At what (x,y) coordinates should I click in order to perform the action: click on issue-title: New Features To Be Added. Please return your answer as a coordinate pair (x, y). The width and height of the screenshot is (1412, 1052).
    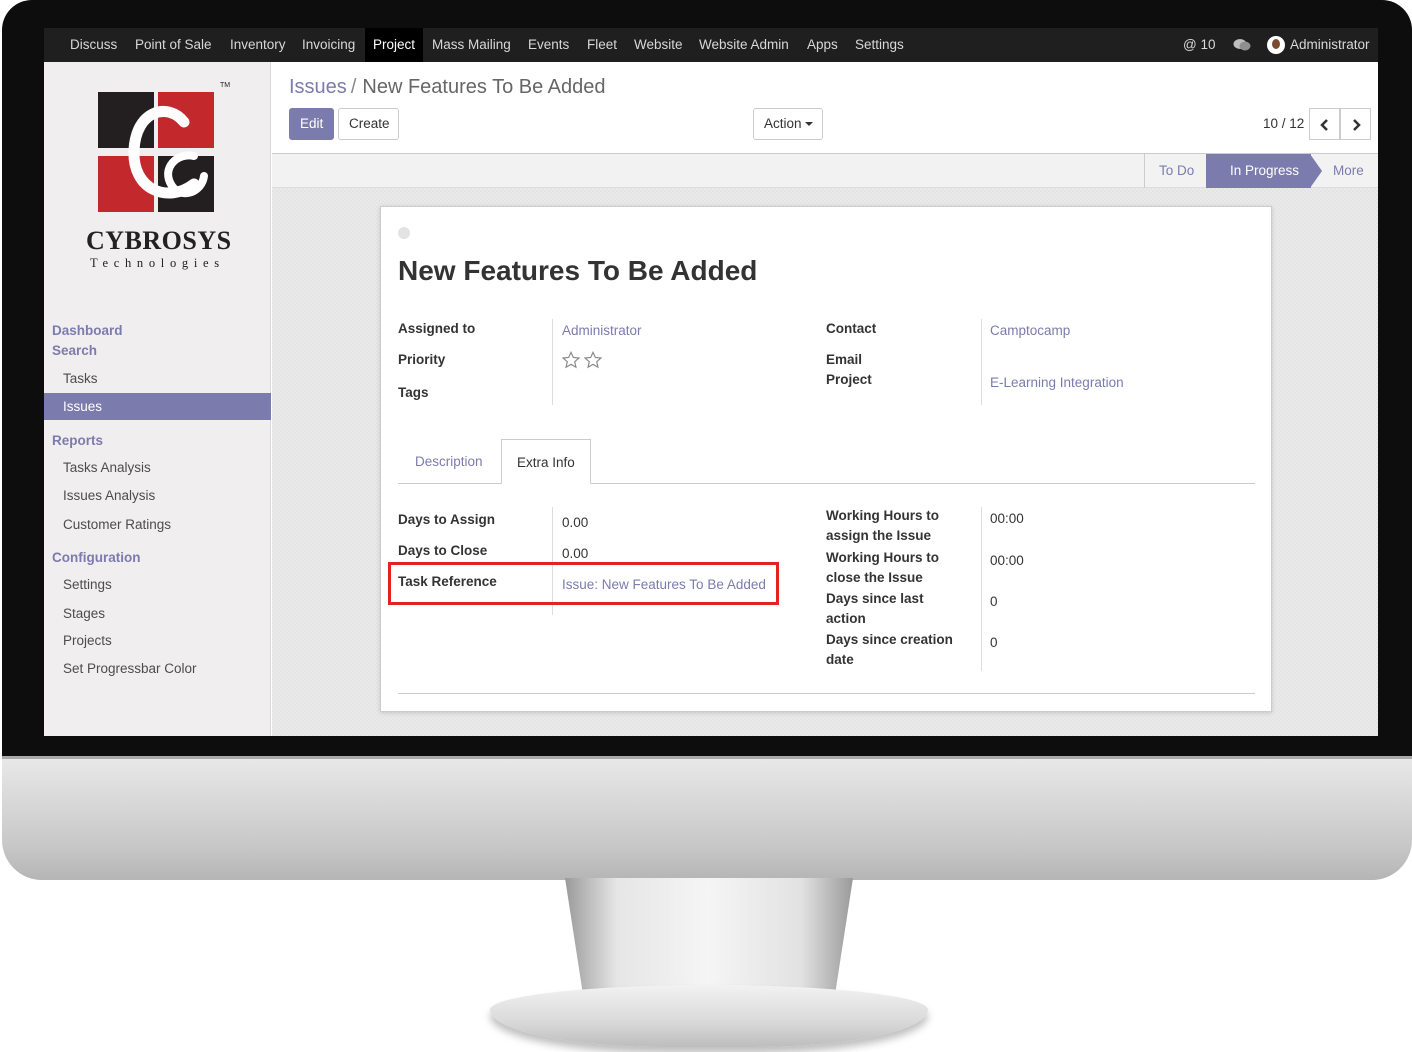
    Looking at the image, I should click on (577, 271).